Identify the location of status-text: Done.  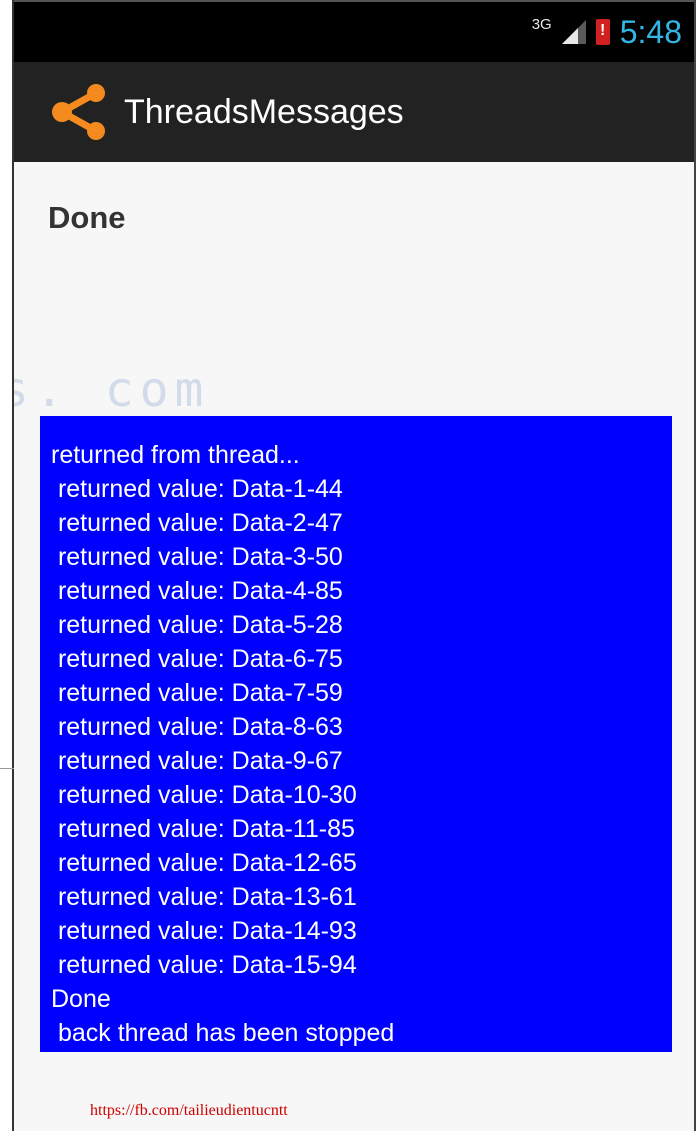
(87, 217).